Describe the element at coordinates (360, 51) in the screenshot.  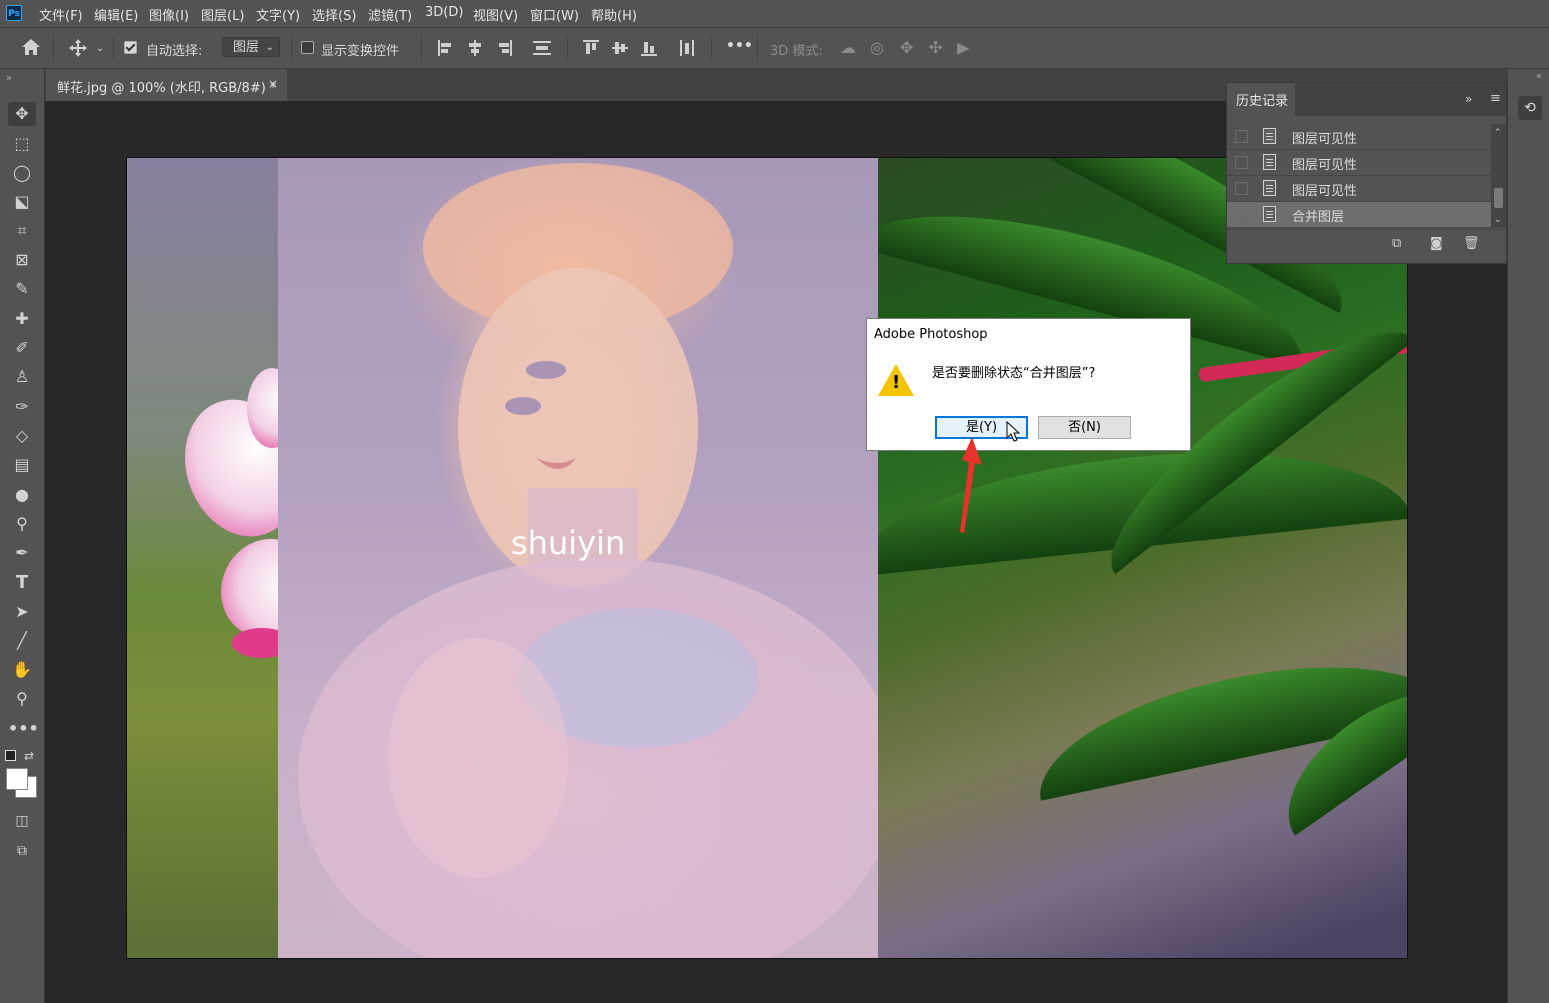
I see `show-transform-label: 显示变换控件` at that location.